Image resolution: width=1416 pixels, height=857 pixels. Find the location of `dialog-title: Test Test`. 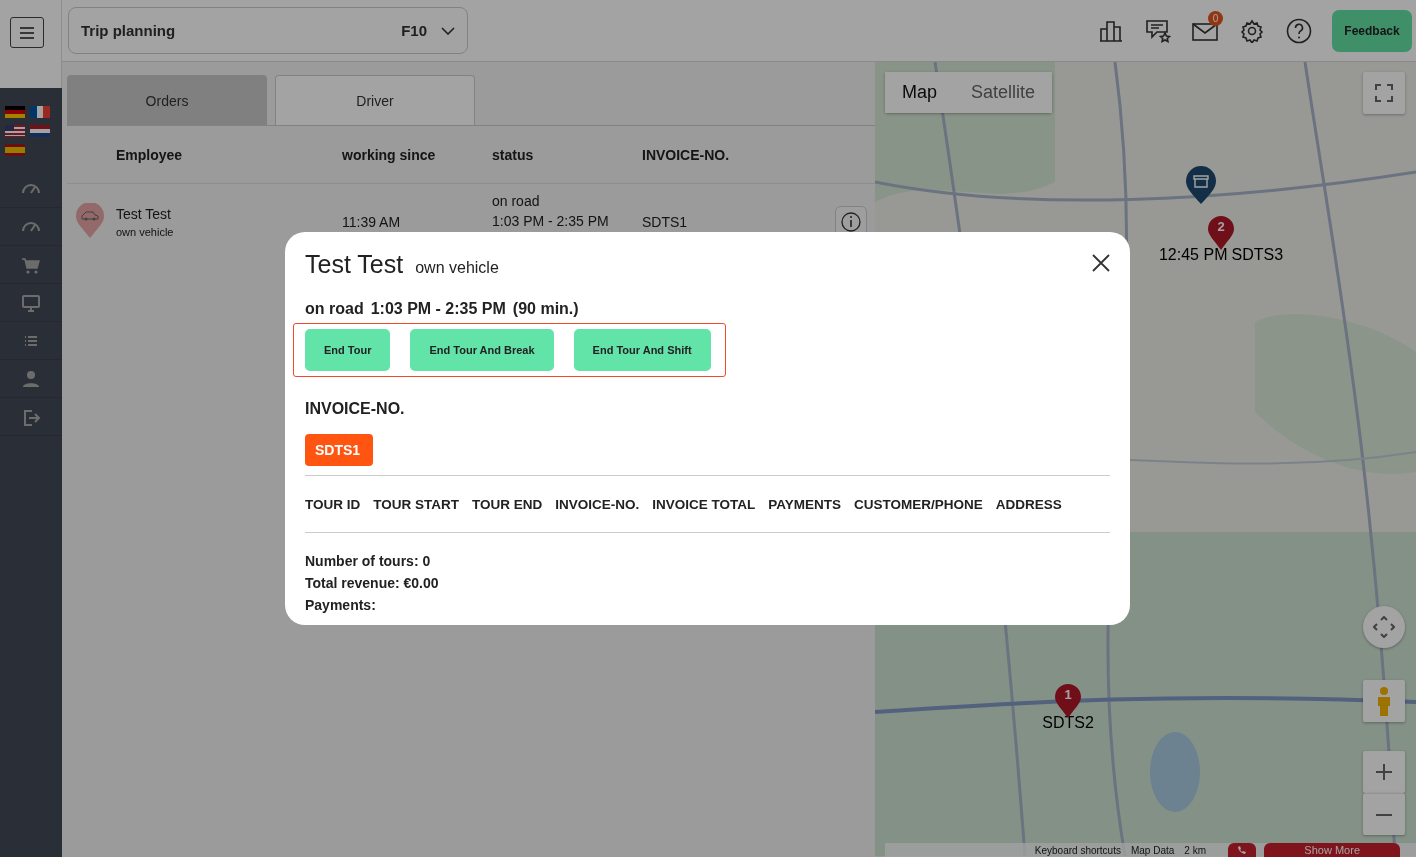

dialog-title: Test Test is located at coordinates (354, 264).